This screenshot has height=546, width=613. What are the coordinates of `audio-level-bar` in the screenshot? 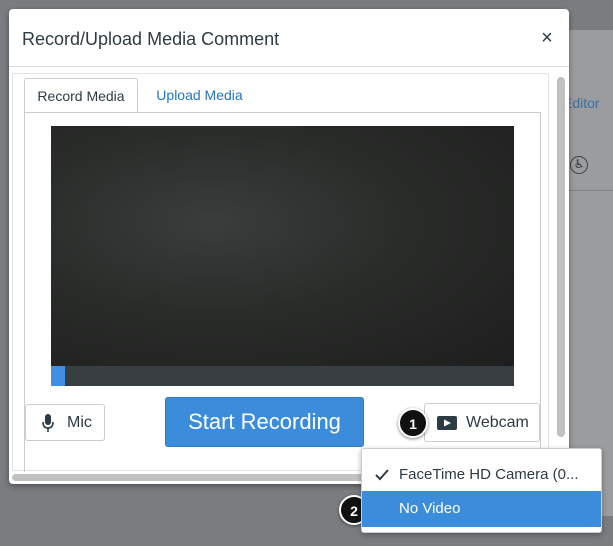 It's located at (282, 376).